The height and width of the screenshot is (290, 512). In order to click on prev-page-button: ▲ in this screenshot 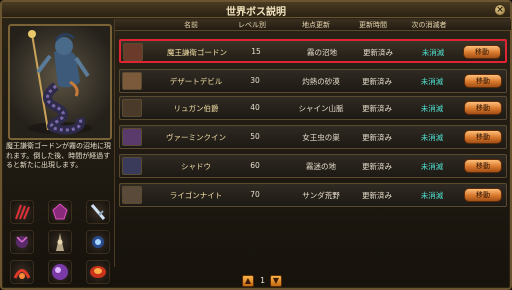, I will do `click(248, 281)`.